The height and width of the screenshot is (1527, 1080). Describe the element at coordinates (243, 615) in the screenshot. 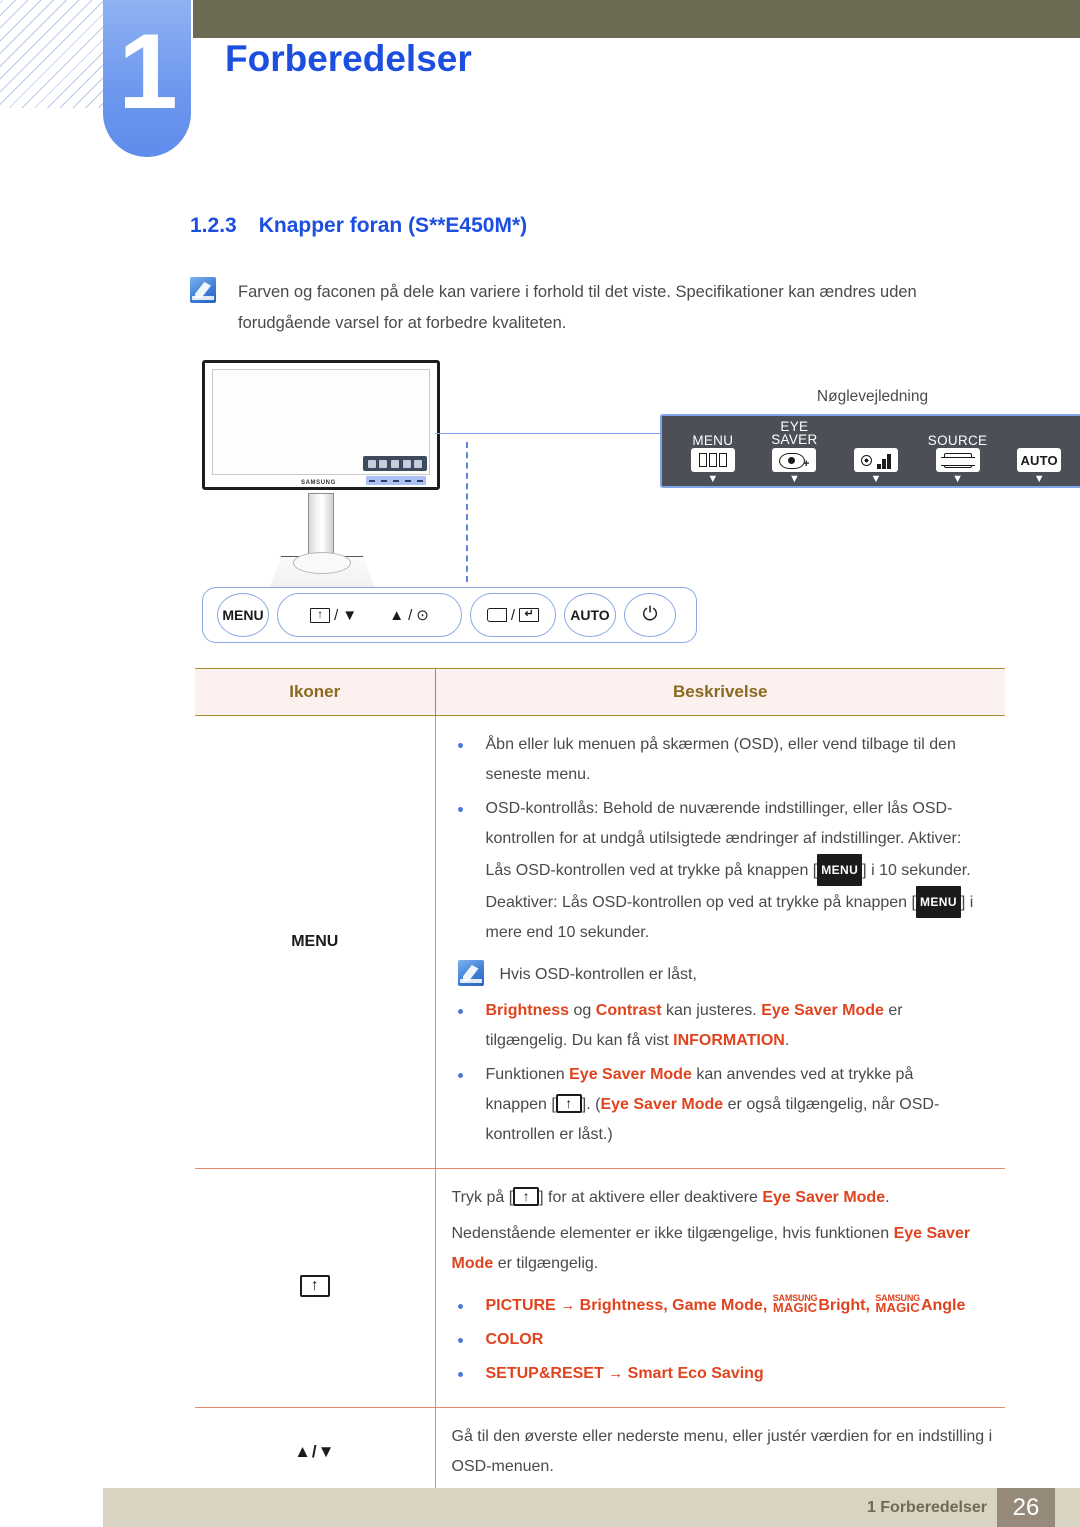

I see `menu-button: MENU` at that location.